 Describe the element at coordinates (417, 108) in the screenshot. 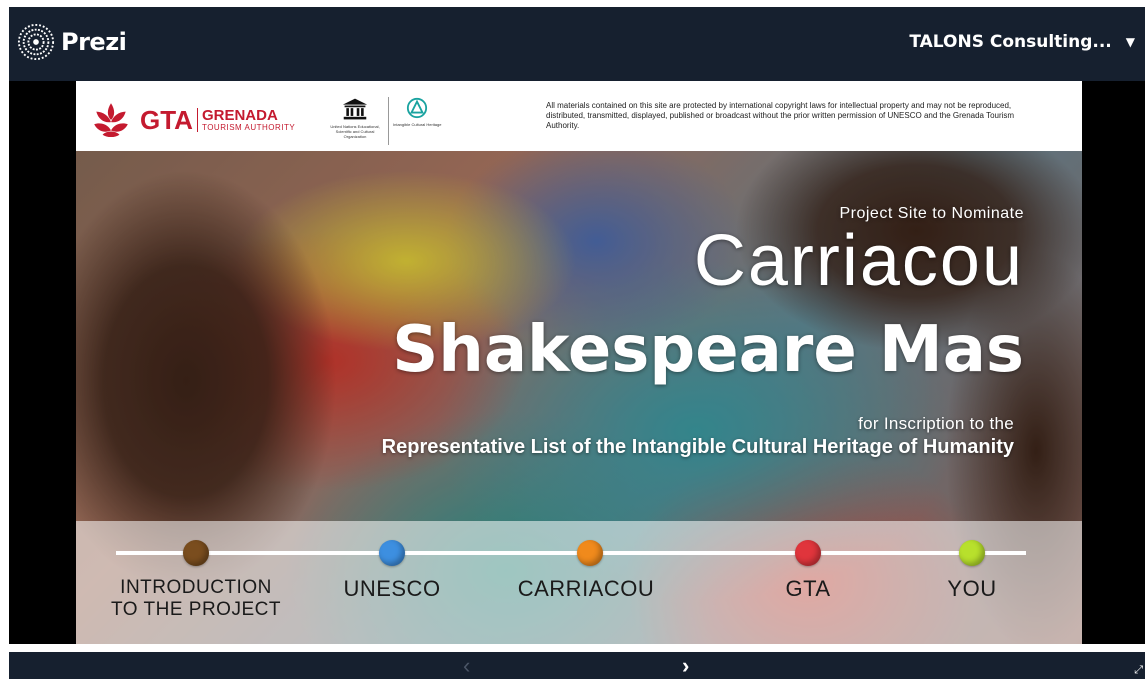

I see `ich-icon` at that location.